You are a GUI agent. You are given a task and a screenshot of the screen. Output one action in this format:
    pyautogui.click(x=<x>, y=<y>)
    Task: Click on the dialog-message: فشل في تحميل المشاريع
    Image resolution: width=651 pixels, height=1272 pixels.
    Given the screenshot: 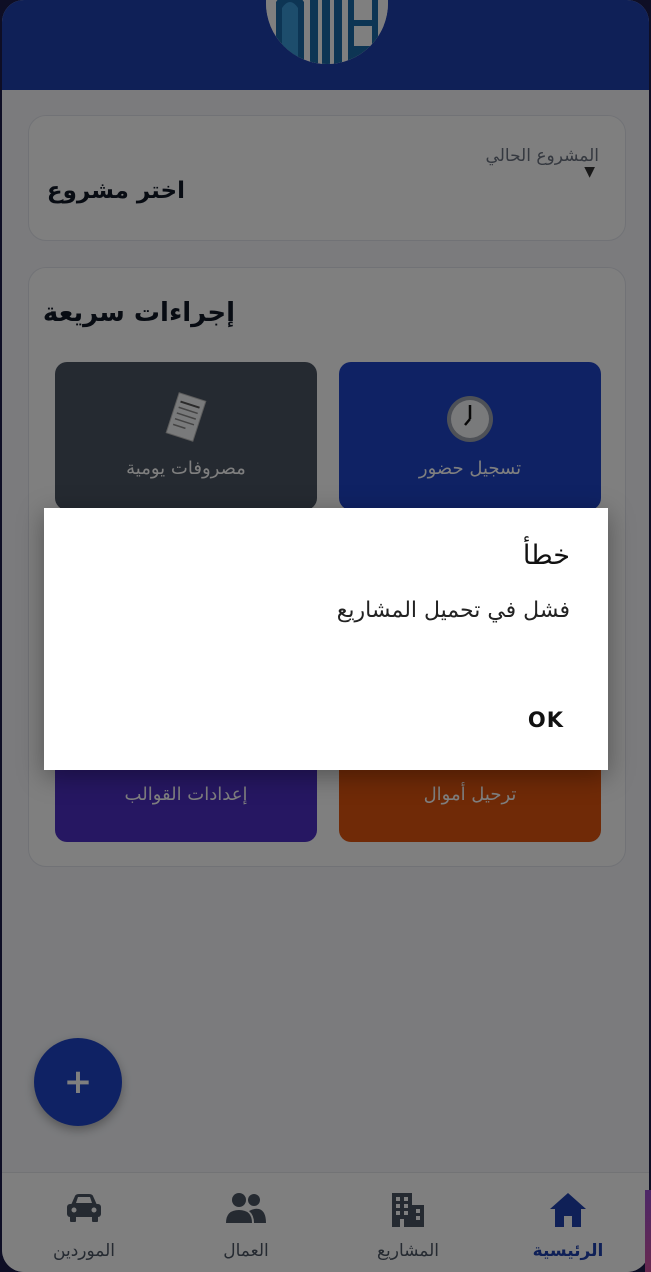 What is the action you would take?
    pyautogui.click(x=453, y=610)
    